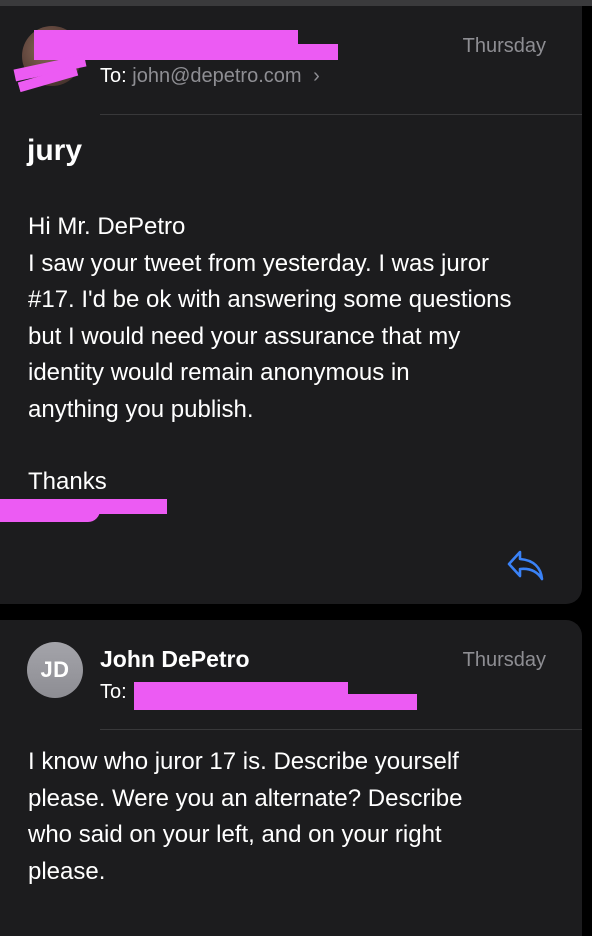 Image resolution: width=592 pixels, height=936 pixels. What do you see at coordinates (504, 660) in the screenshot?
I see `message-2-date: Thursday` at bounding box center [504, 660].